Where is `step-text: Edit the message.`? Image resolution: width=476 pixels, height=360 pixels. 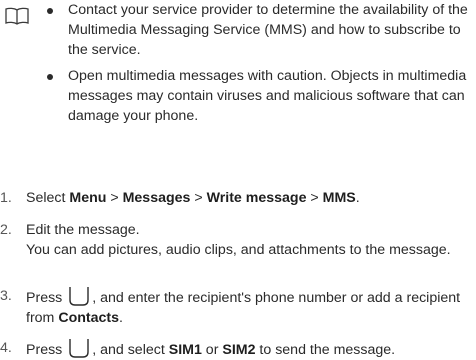 step-text: Edit the message. is located at coordinates (83, 230).